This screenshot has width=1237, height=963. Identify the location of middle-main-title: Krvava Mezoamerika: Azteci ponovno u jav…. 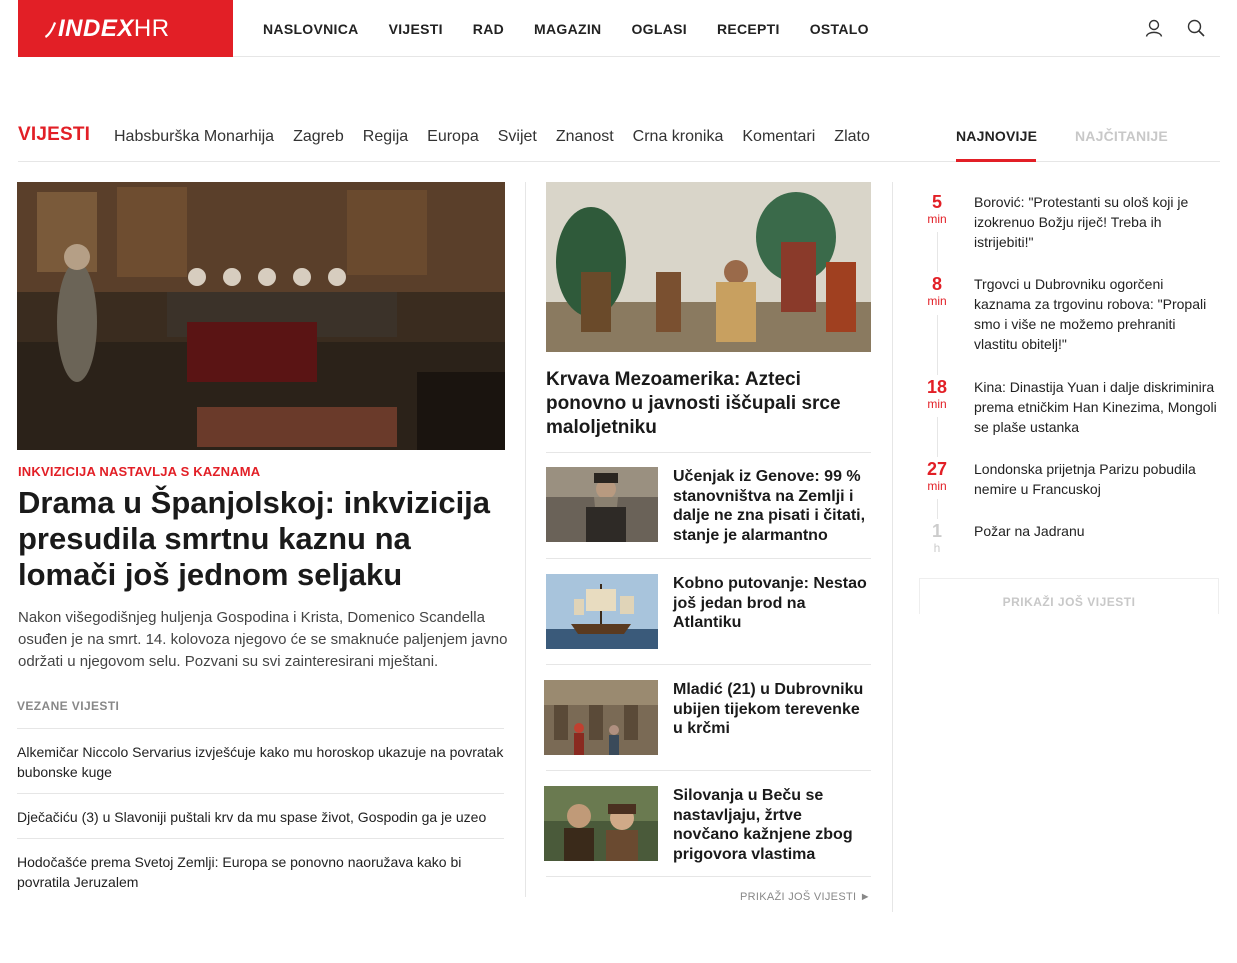
(708, 404).